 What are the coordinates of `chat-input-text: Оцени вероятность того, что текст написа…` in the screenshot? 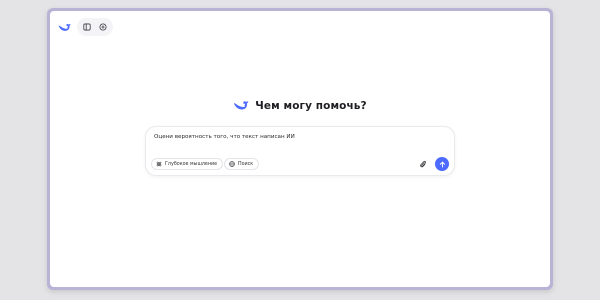 It's located at (224, 137).